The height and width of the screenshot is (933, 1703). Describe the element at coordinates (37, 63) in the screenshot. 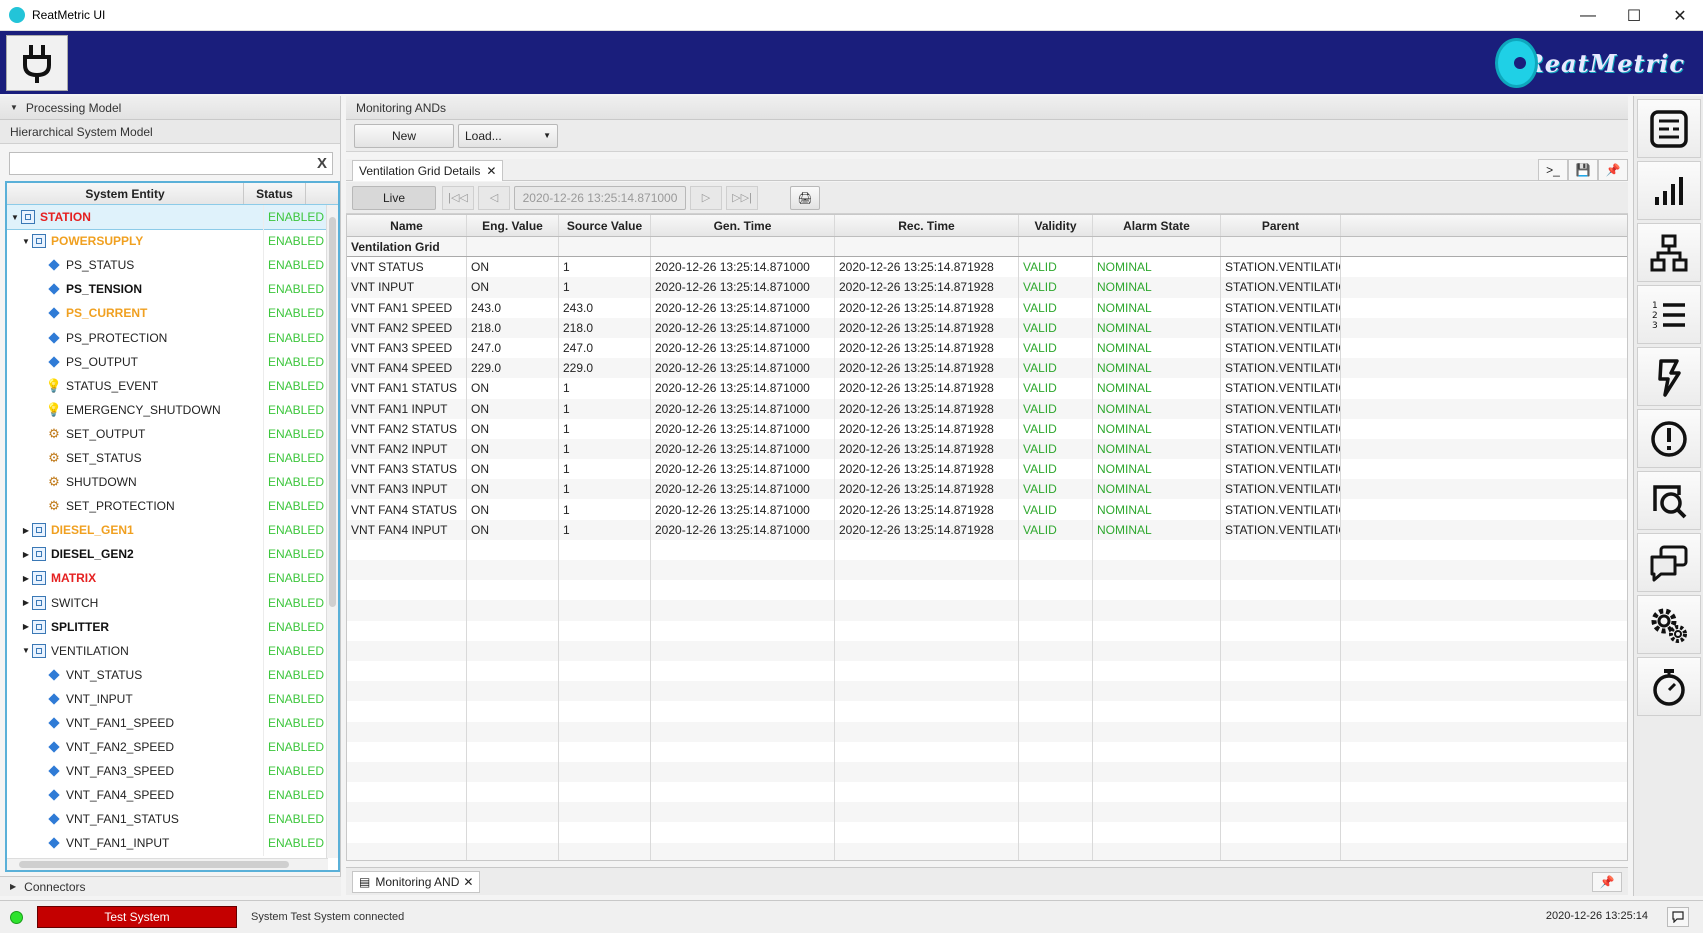

I see `connect-button` at that location.